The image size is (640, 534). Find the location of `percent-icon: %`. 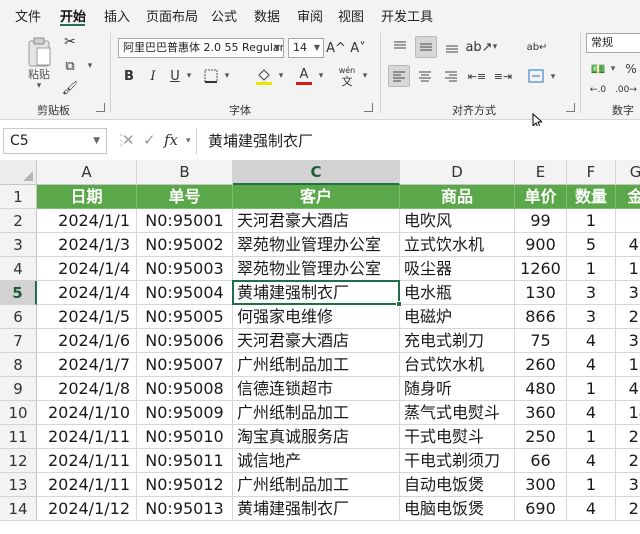

percent-icon: % is located at coordinates (631, 69).